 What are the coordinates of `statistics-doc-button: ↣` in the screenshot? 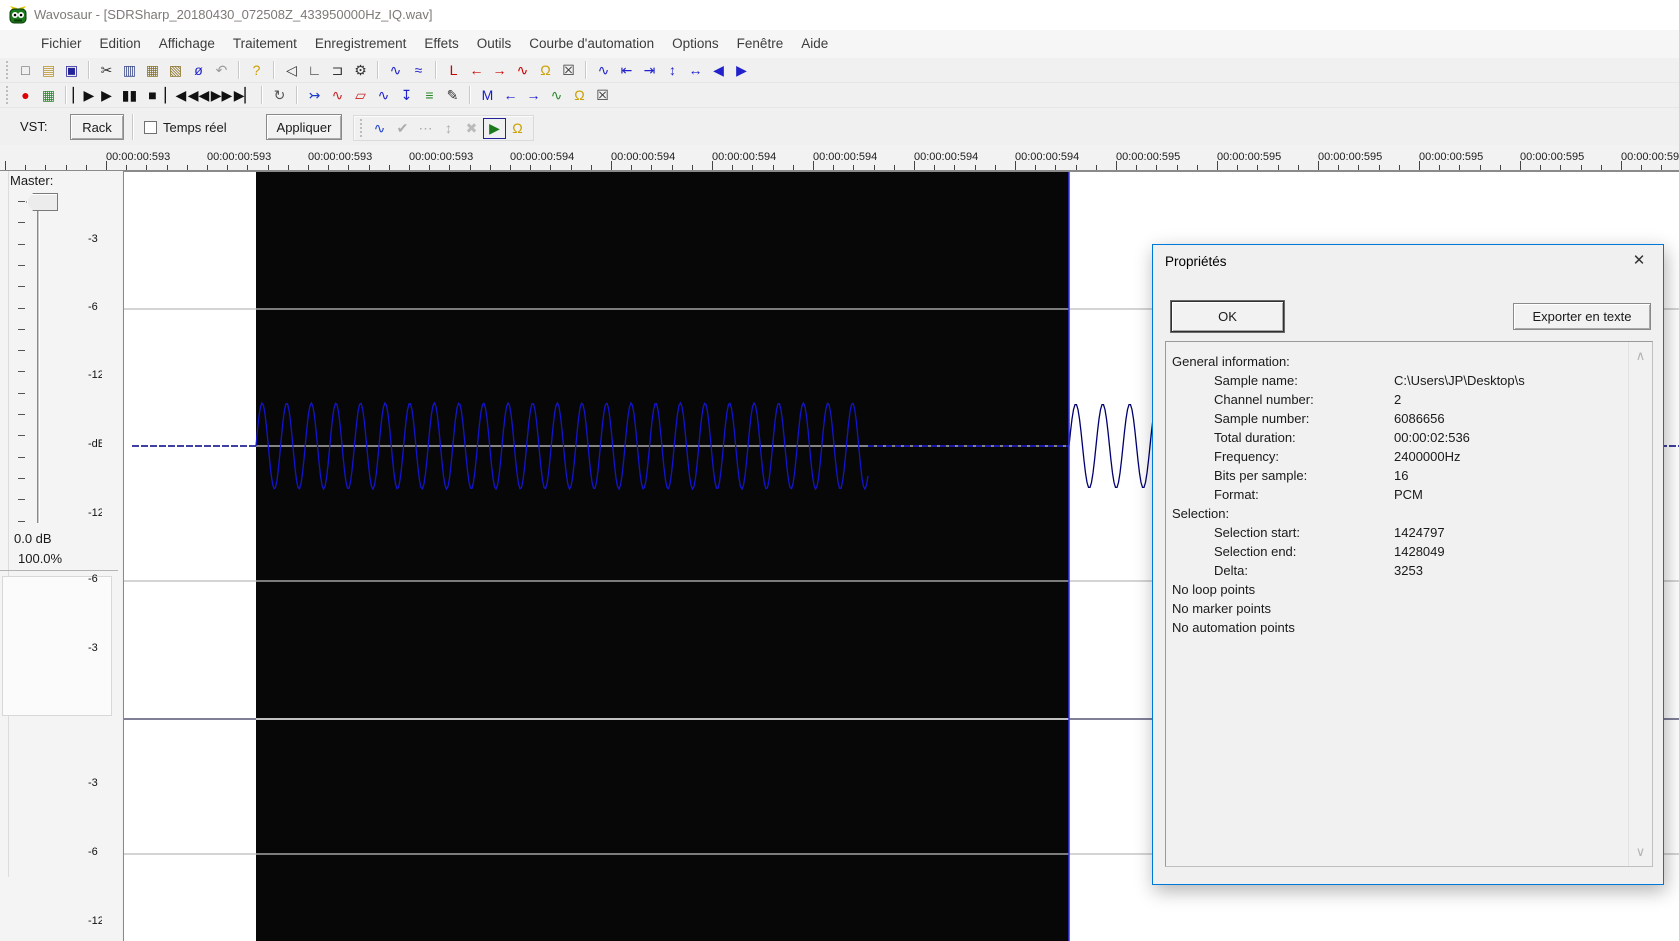 It's located at (314, 95).